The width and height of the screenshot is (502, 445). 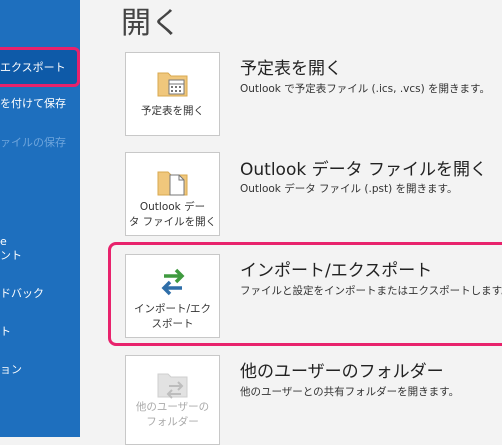 I want to click on sidebar-item-save-attachments: ァイルの保存, so click(x=40, y=143).